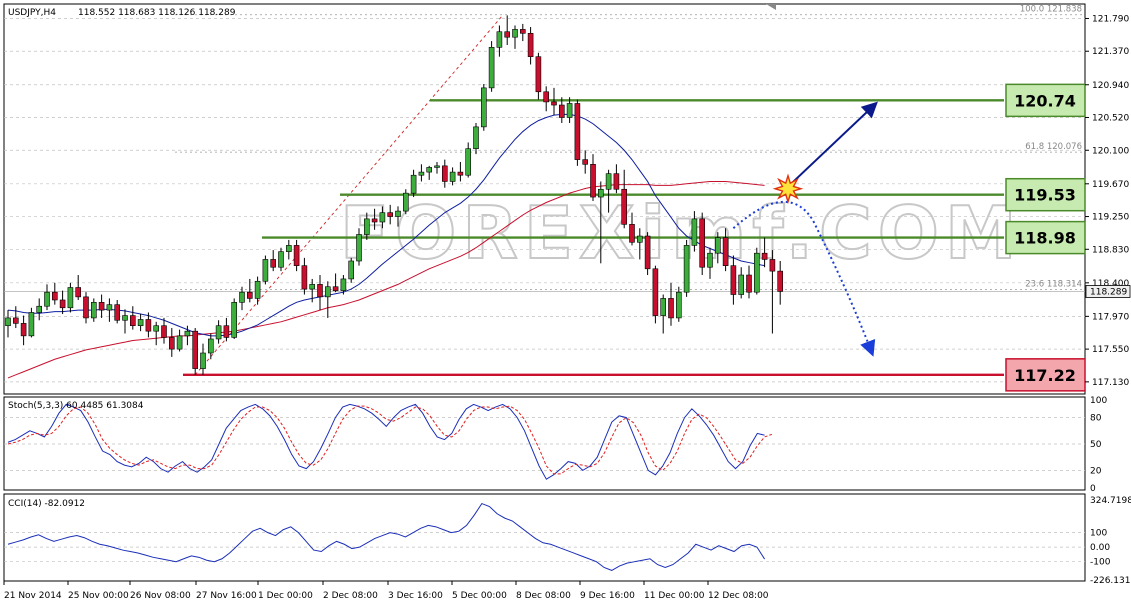  I want to click on cci-axis-label: -100, so click(1100, 563).